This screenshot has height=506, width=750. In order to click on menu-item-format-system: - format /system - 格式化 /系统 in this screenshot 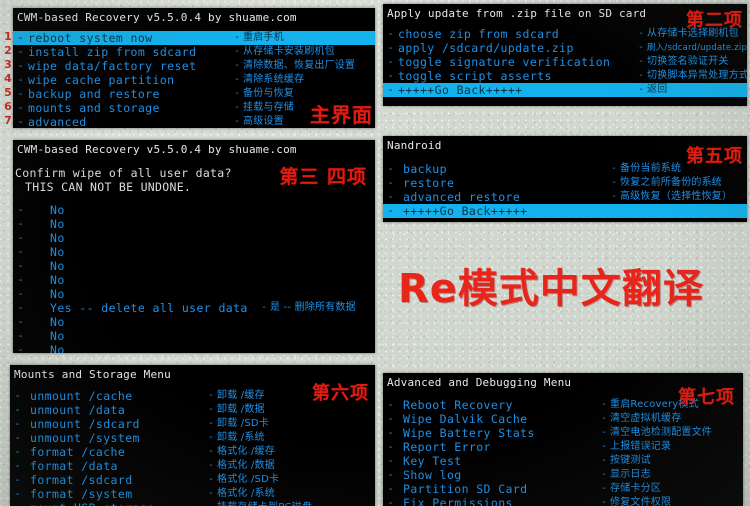, I will do `click(192, 494)`.